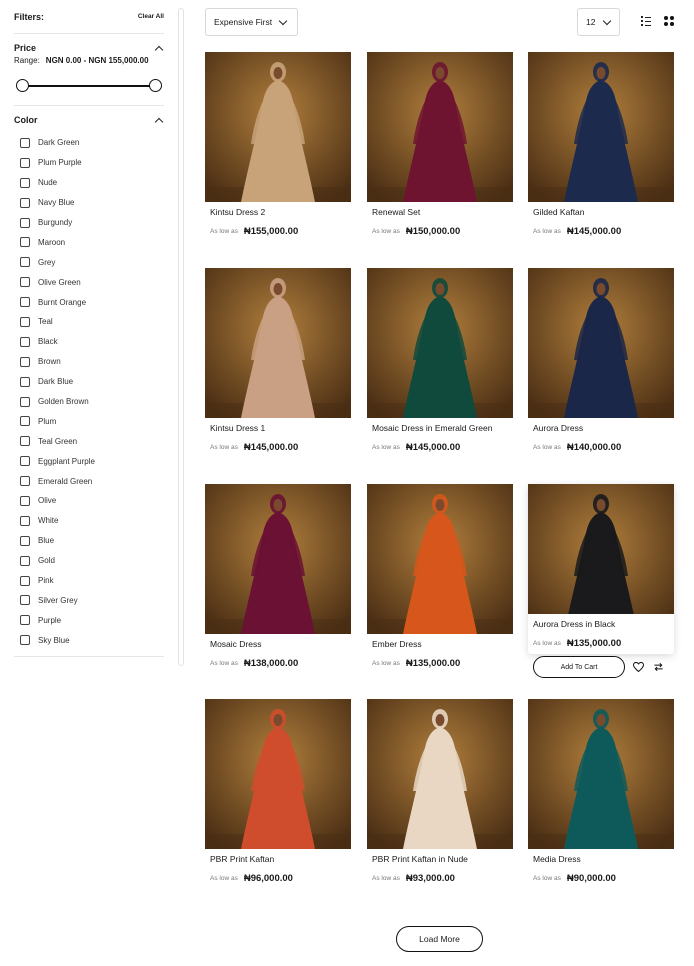 The width and height of the screenshot is (694, 966). I want to click on color-filter-header: Color, so click(89, 120).